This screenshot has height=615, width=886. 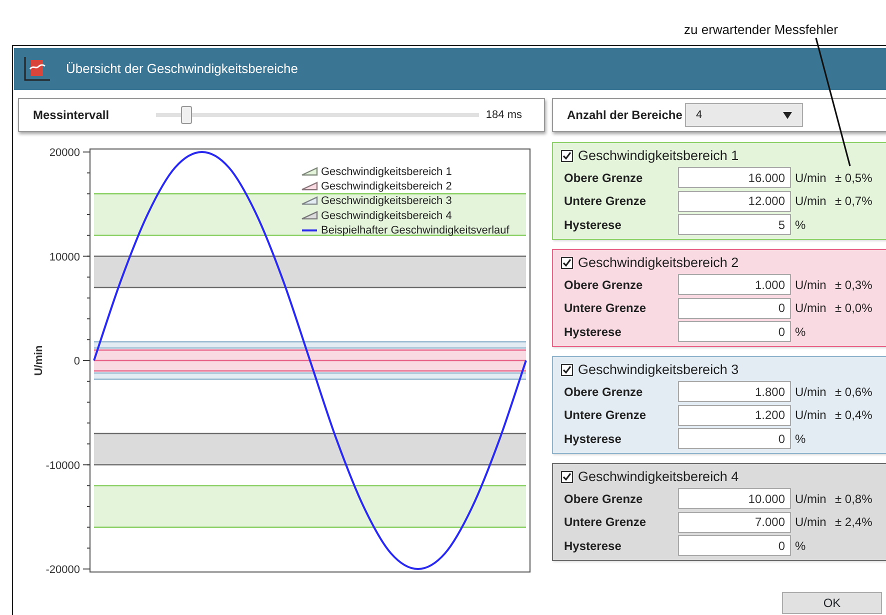 What do you see at coordinates (658, 369) in the screenshot?
I see `range-title: Geschwindigkeitsbereich 3` at bounding box center [658, 369].